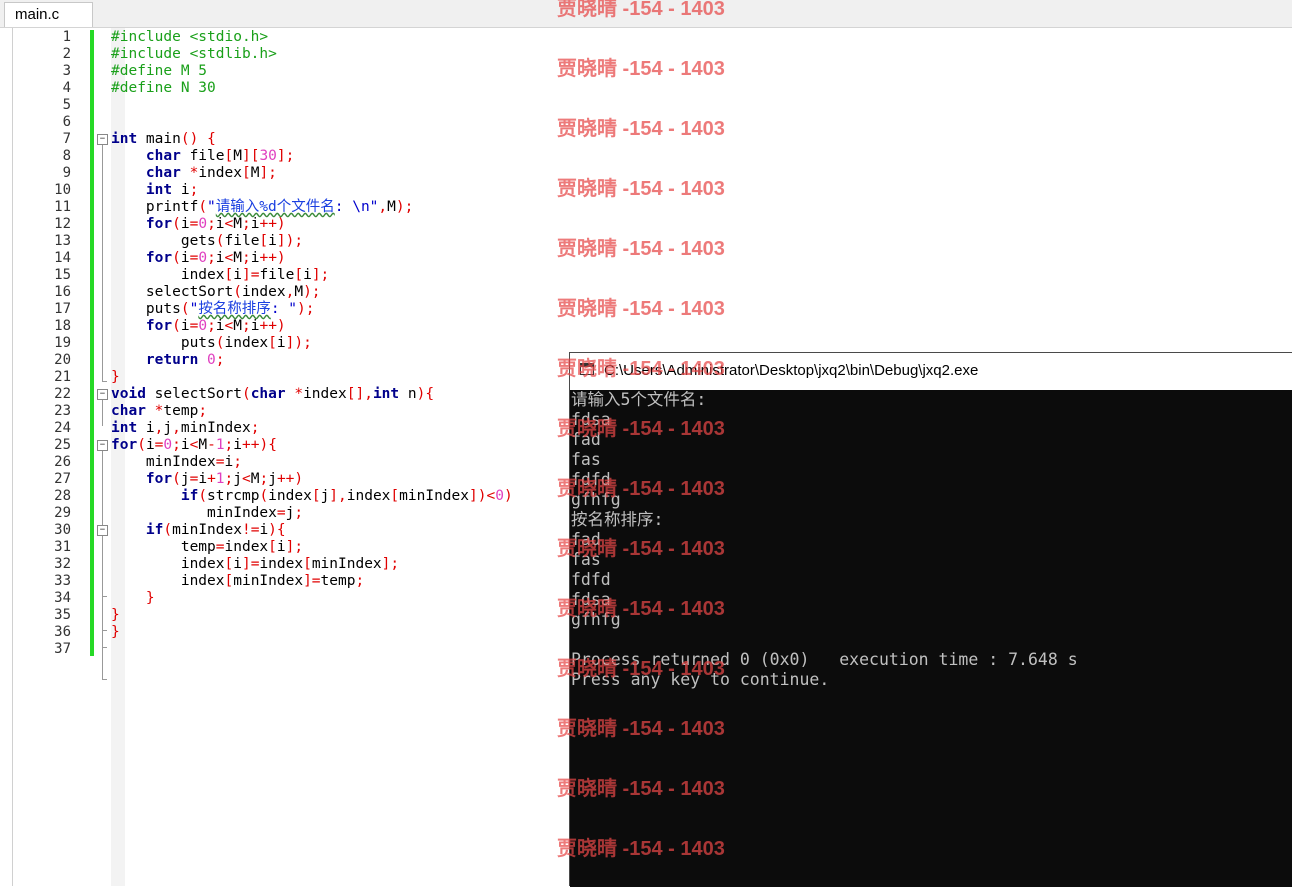  What do you see at coordinates (62, 241) in the screenshot?
I see `line-number: 13` at bounding box center [62, 241].